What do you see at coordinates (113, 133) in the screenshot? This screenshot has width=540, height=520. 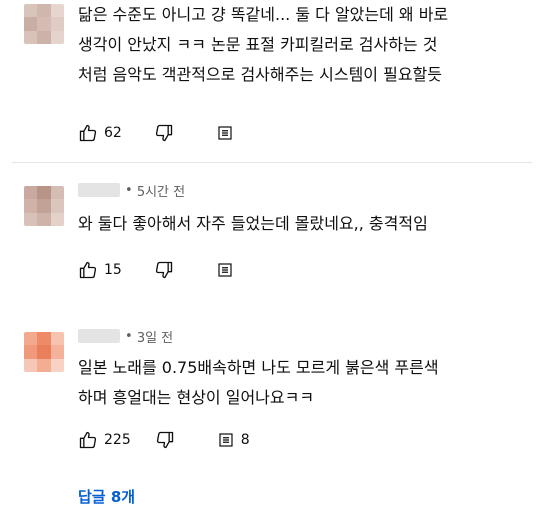 I see `like-count: 62` at bounding box center [113, 133].